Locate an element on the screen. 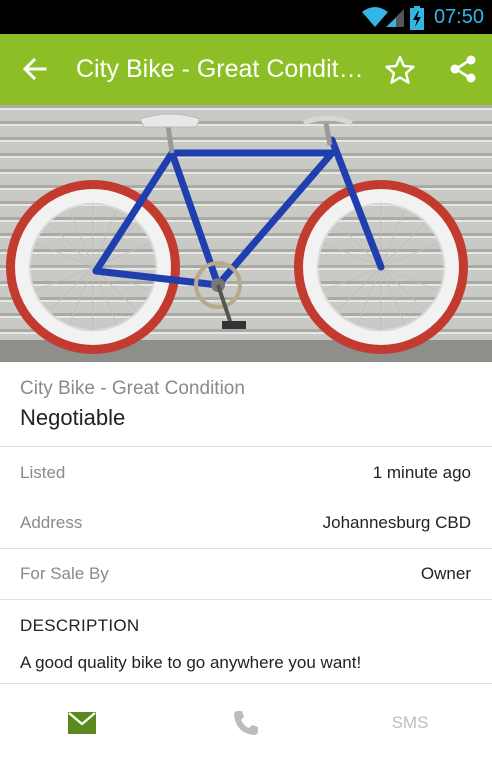 This screenshot has height=761, width=492. arrow-back-icon is located at coordinates (35, 69).